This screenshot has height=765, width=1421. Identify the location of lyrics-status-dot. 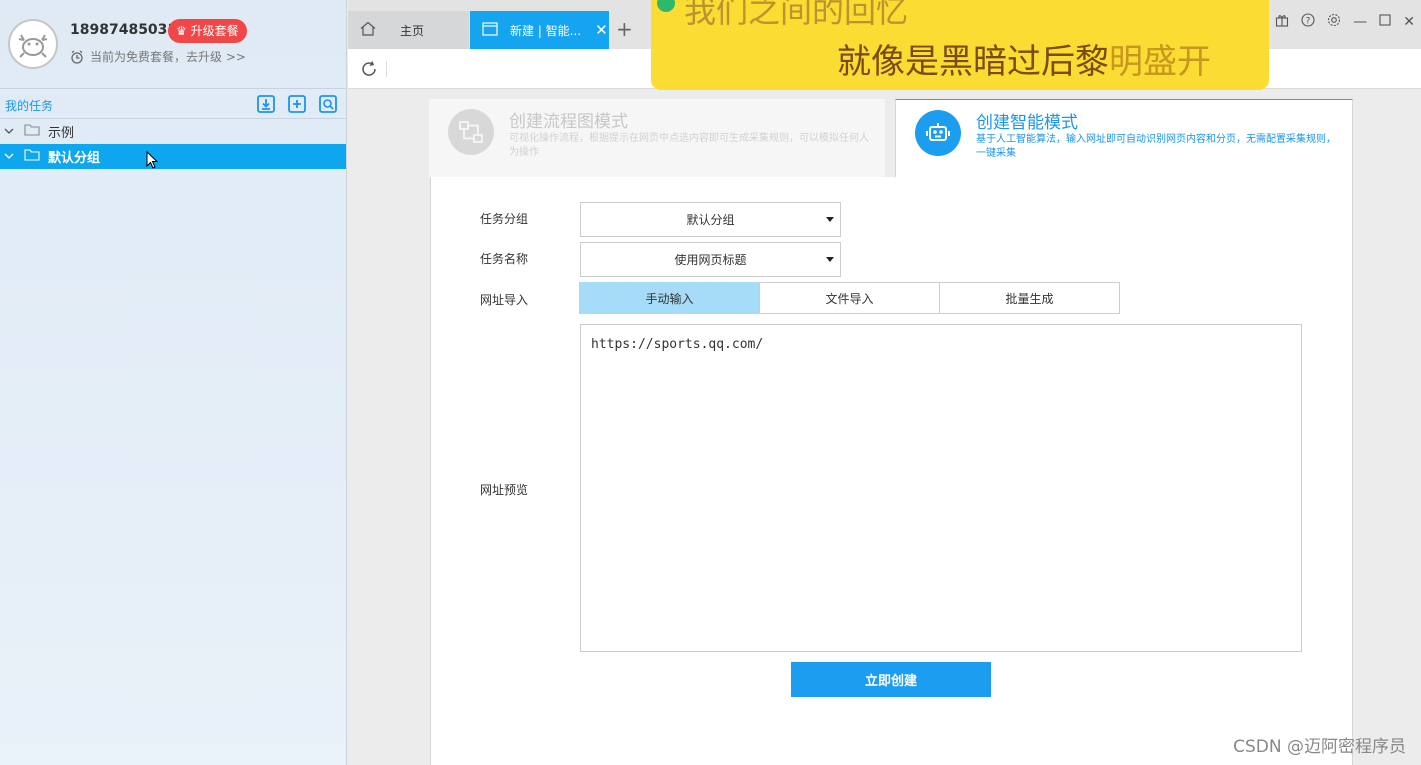
(666, 6).